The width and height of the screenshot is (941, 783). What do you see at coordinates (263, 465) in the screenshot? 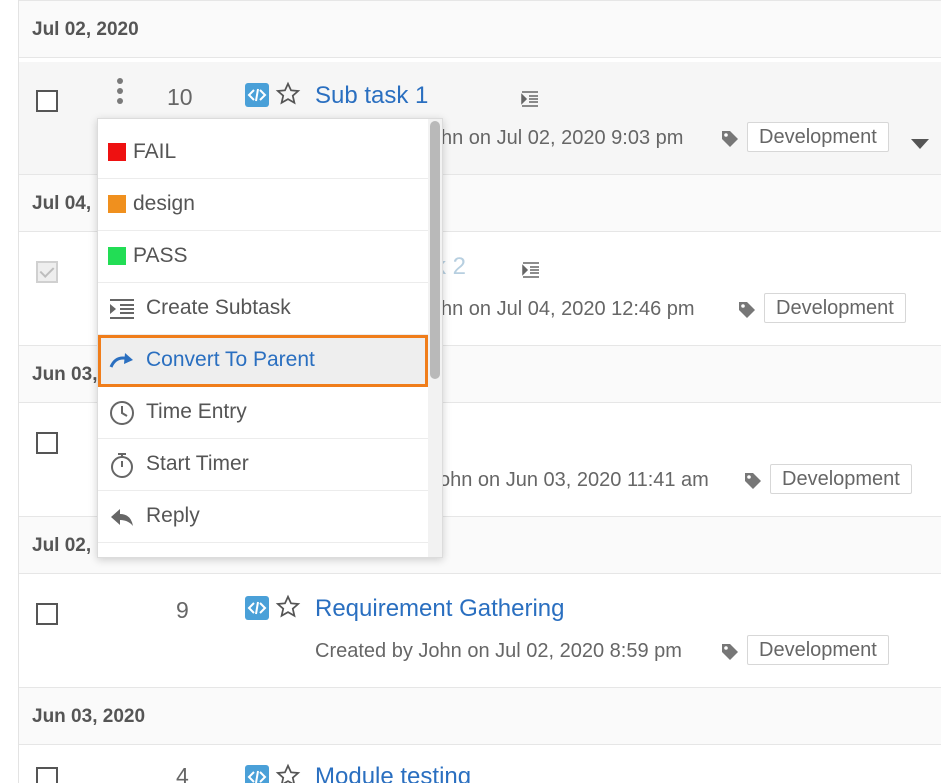
I see `menu-item-start-timer: Start Timer` at bounding box center [263, 465].